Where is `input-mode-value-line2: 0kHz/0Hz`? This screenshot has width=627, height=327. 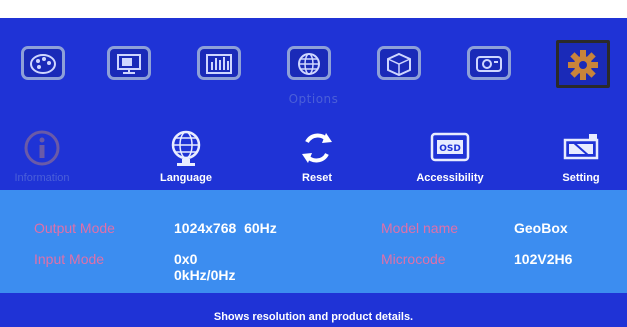
input-mode-value-line2: 0kHz/0Hz is located at coordinates (205, 275).